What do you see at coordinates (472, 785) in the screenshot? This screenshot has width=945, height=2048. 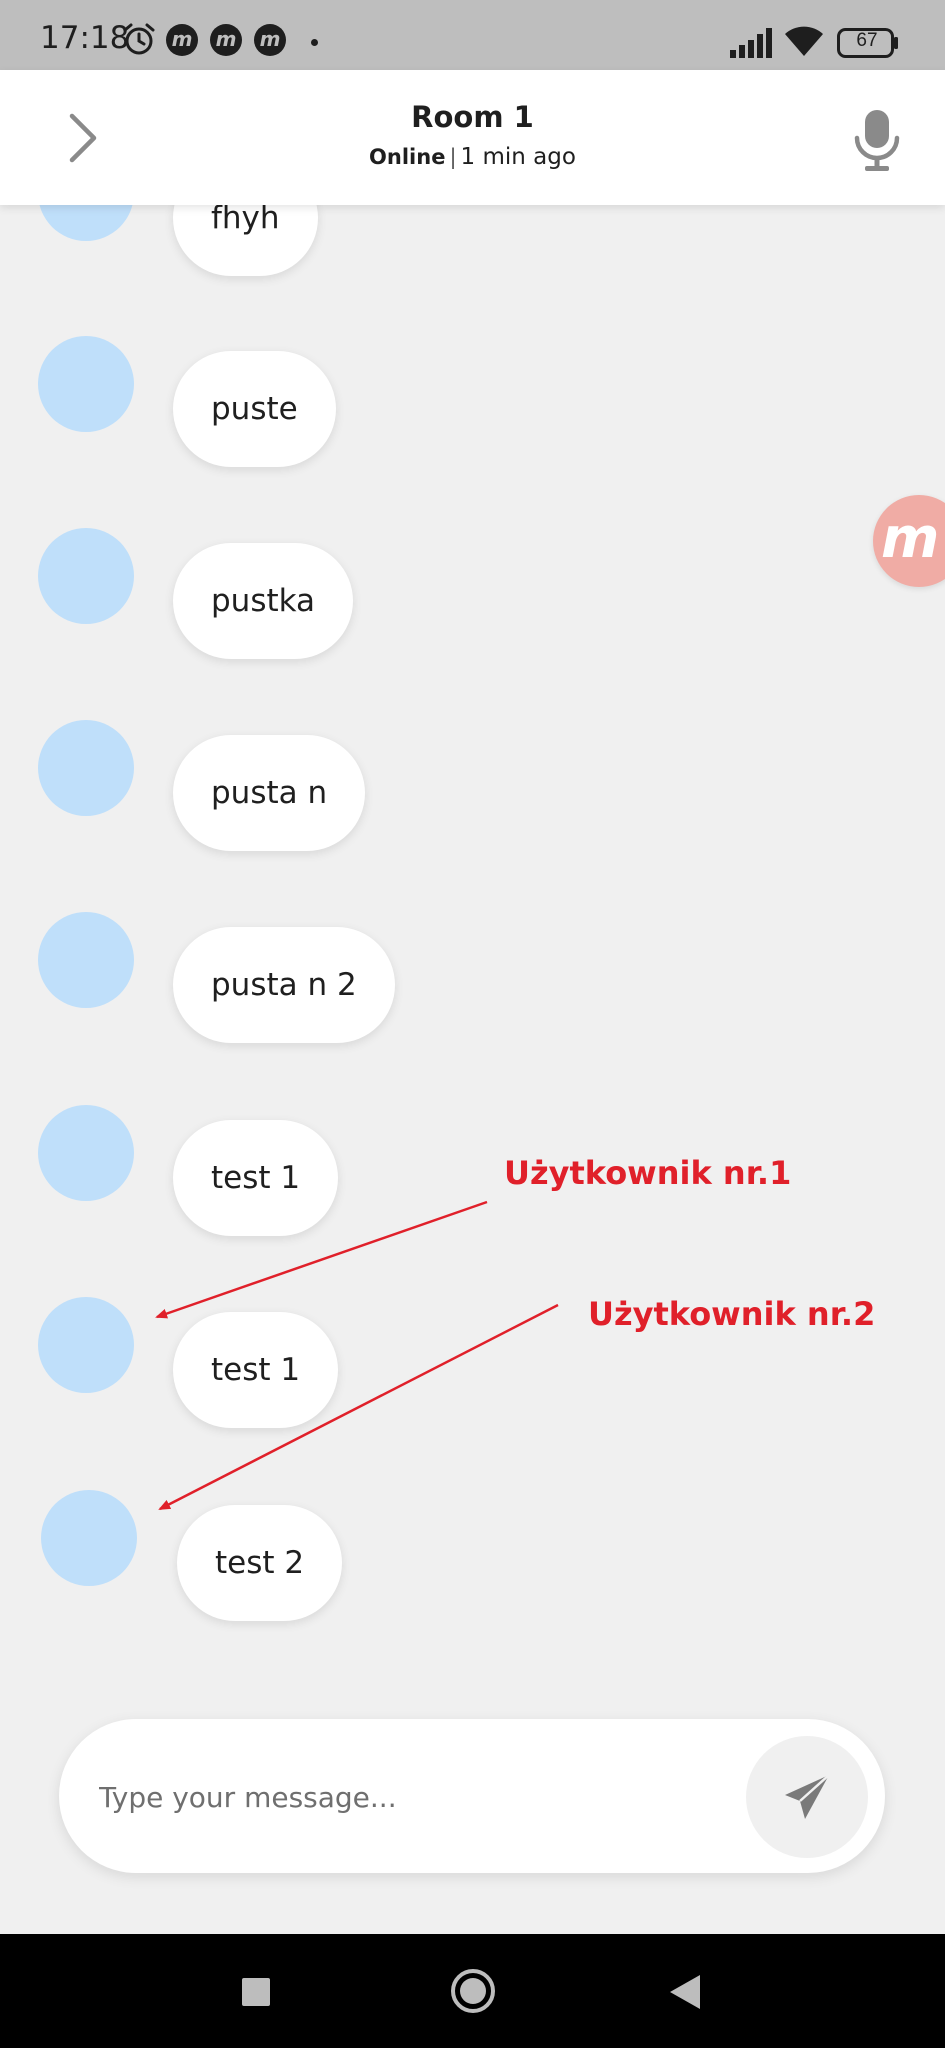 I see `message-item: pusta n` at bounding box center [472, 785].